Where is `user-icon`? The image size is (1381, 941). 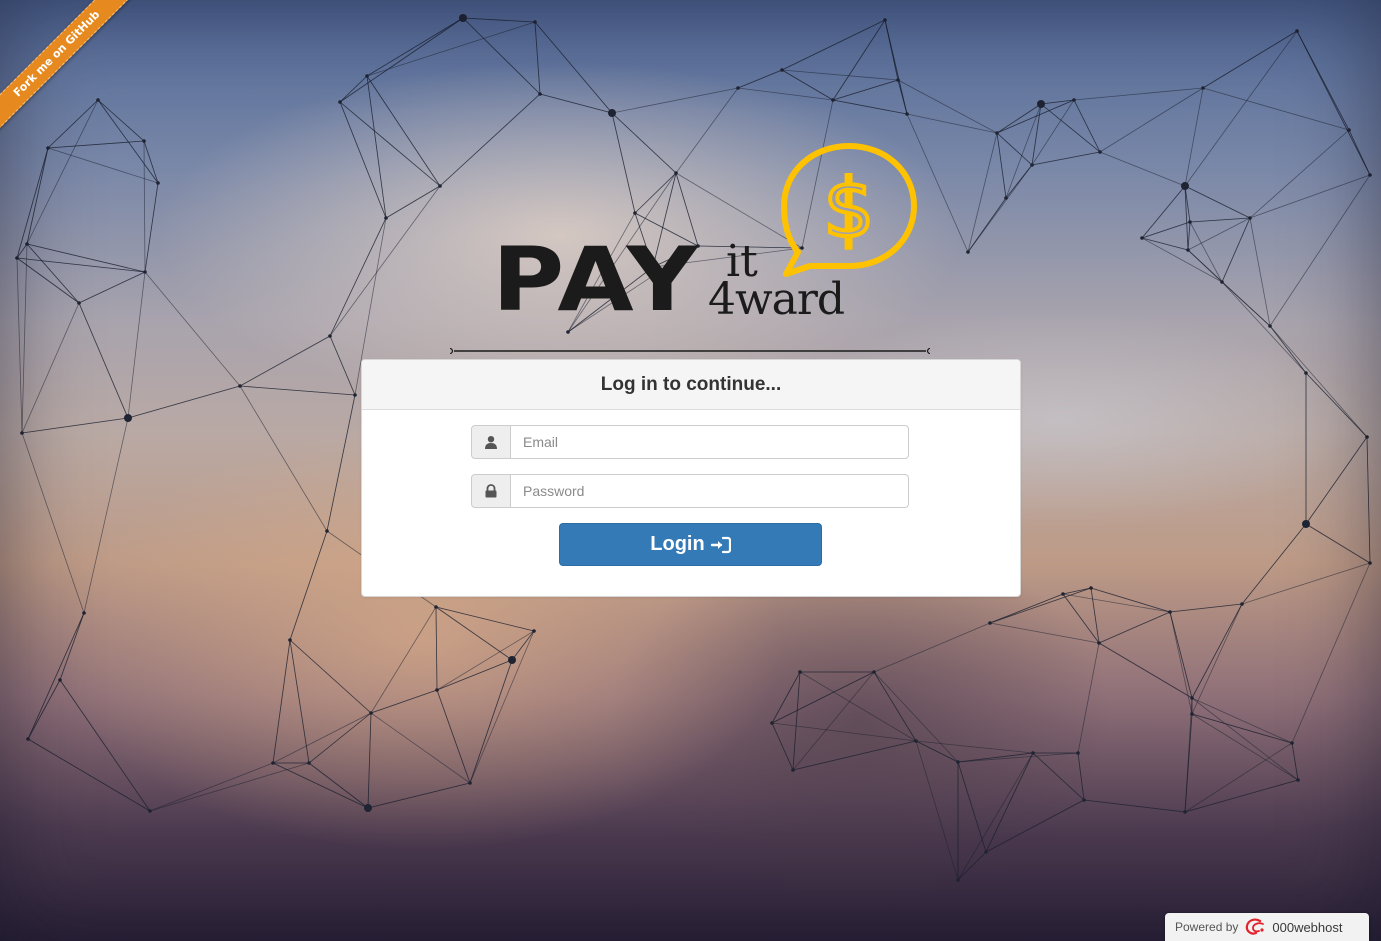
user-icon is located at coordinates (491, 442).